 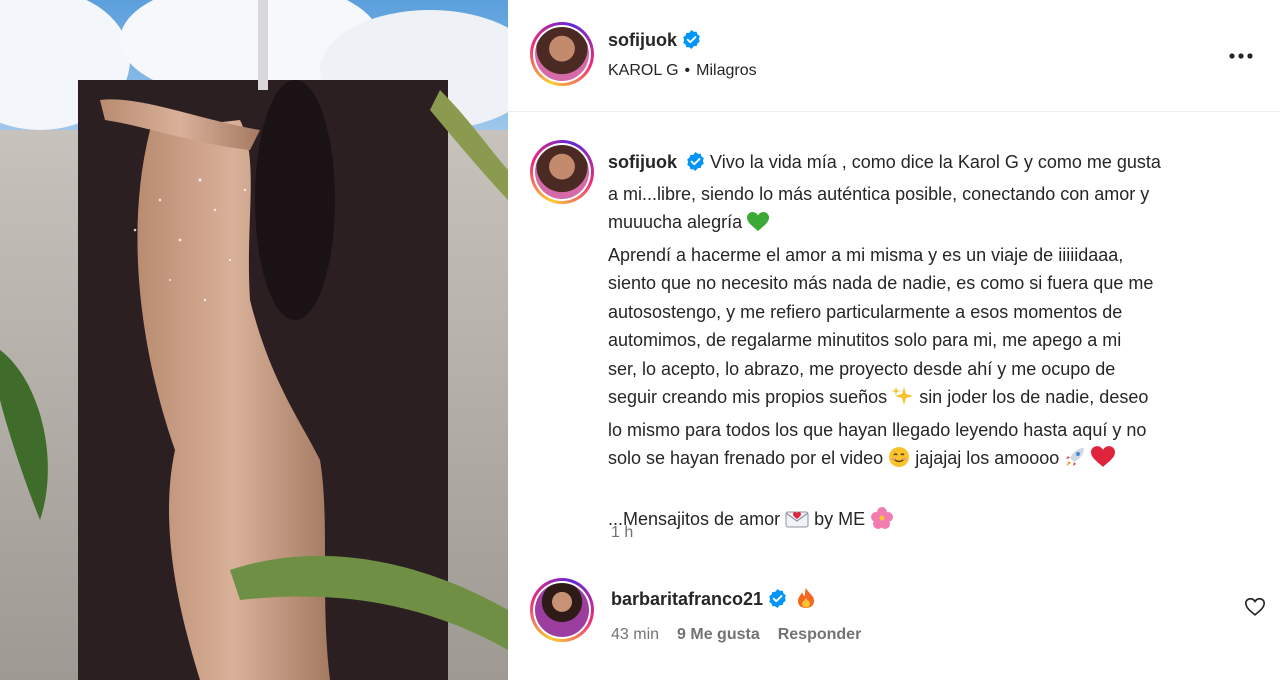 I want to click on caption-timestamp: 1 h, so click(x=622, y=533).